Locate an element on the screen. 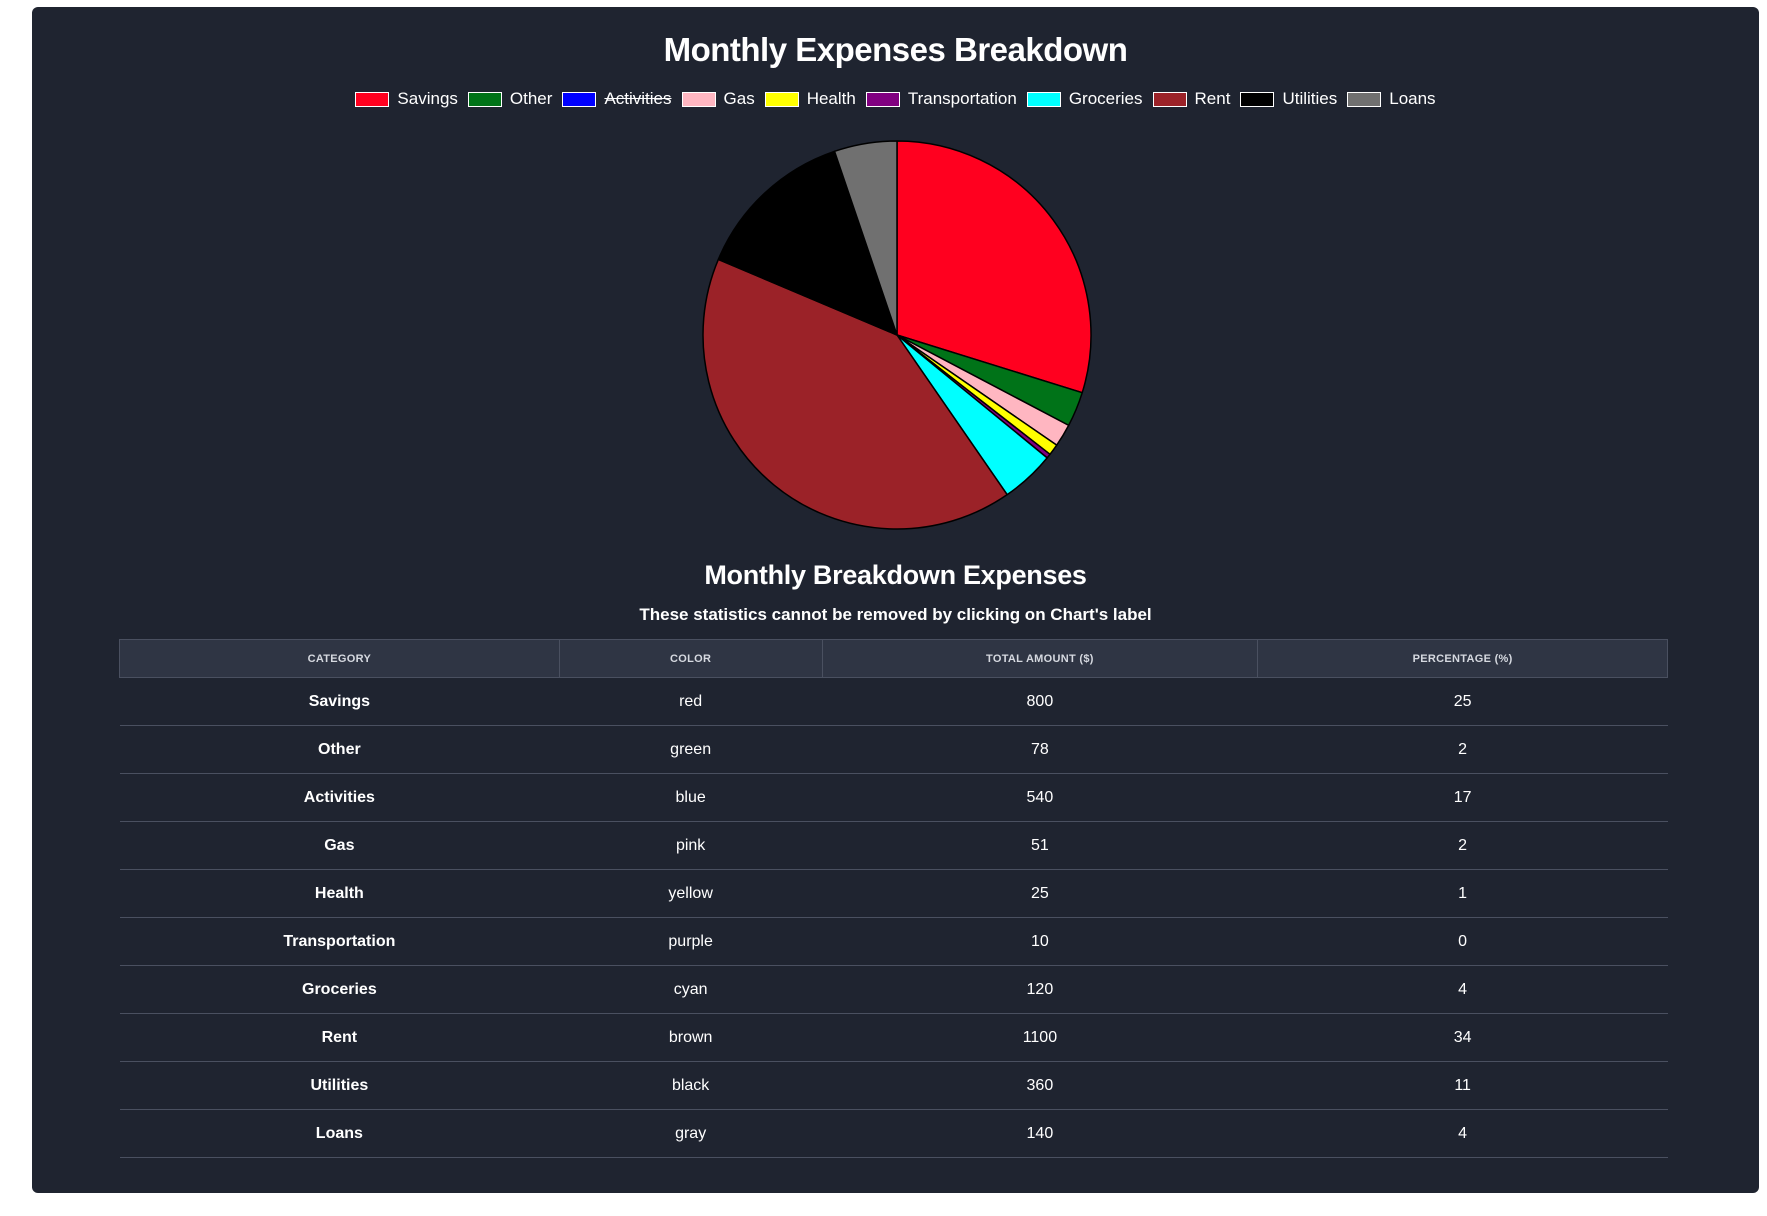 This screenshot has width=1767, height=1216. cell-color: blue is located at coordinates (691, 797).